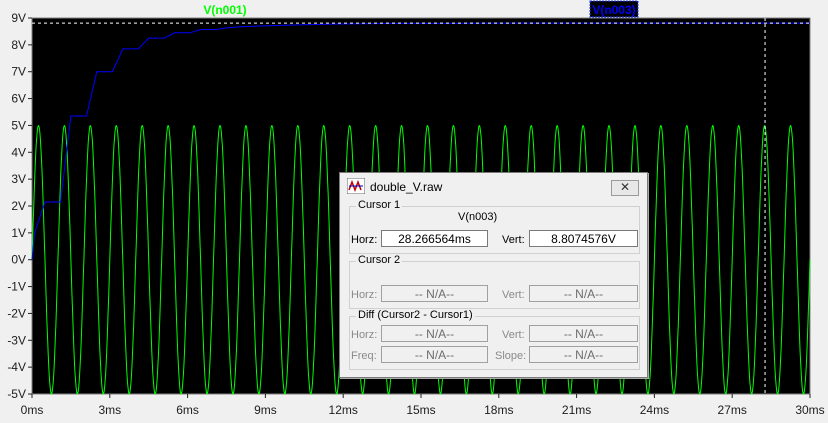  I want to click on diff-freq-field: -- N/A--, so click(434, 354).